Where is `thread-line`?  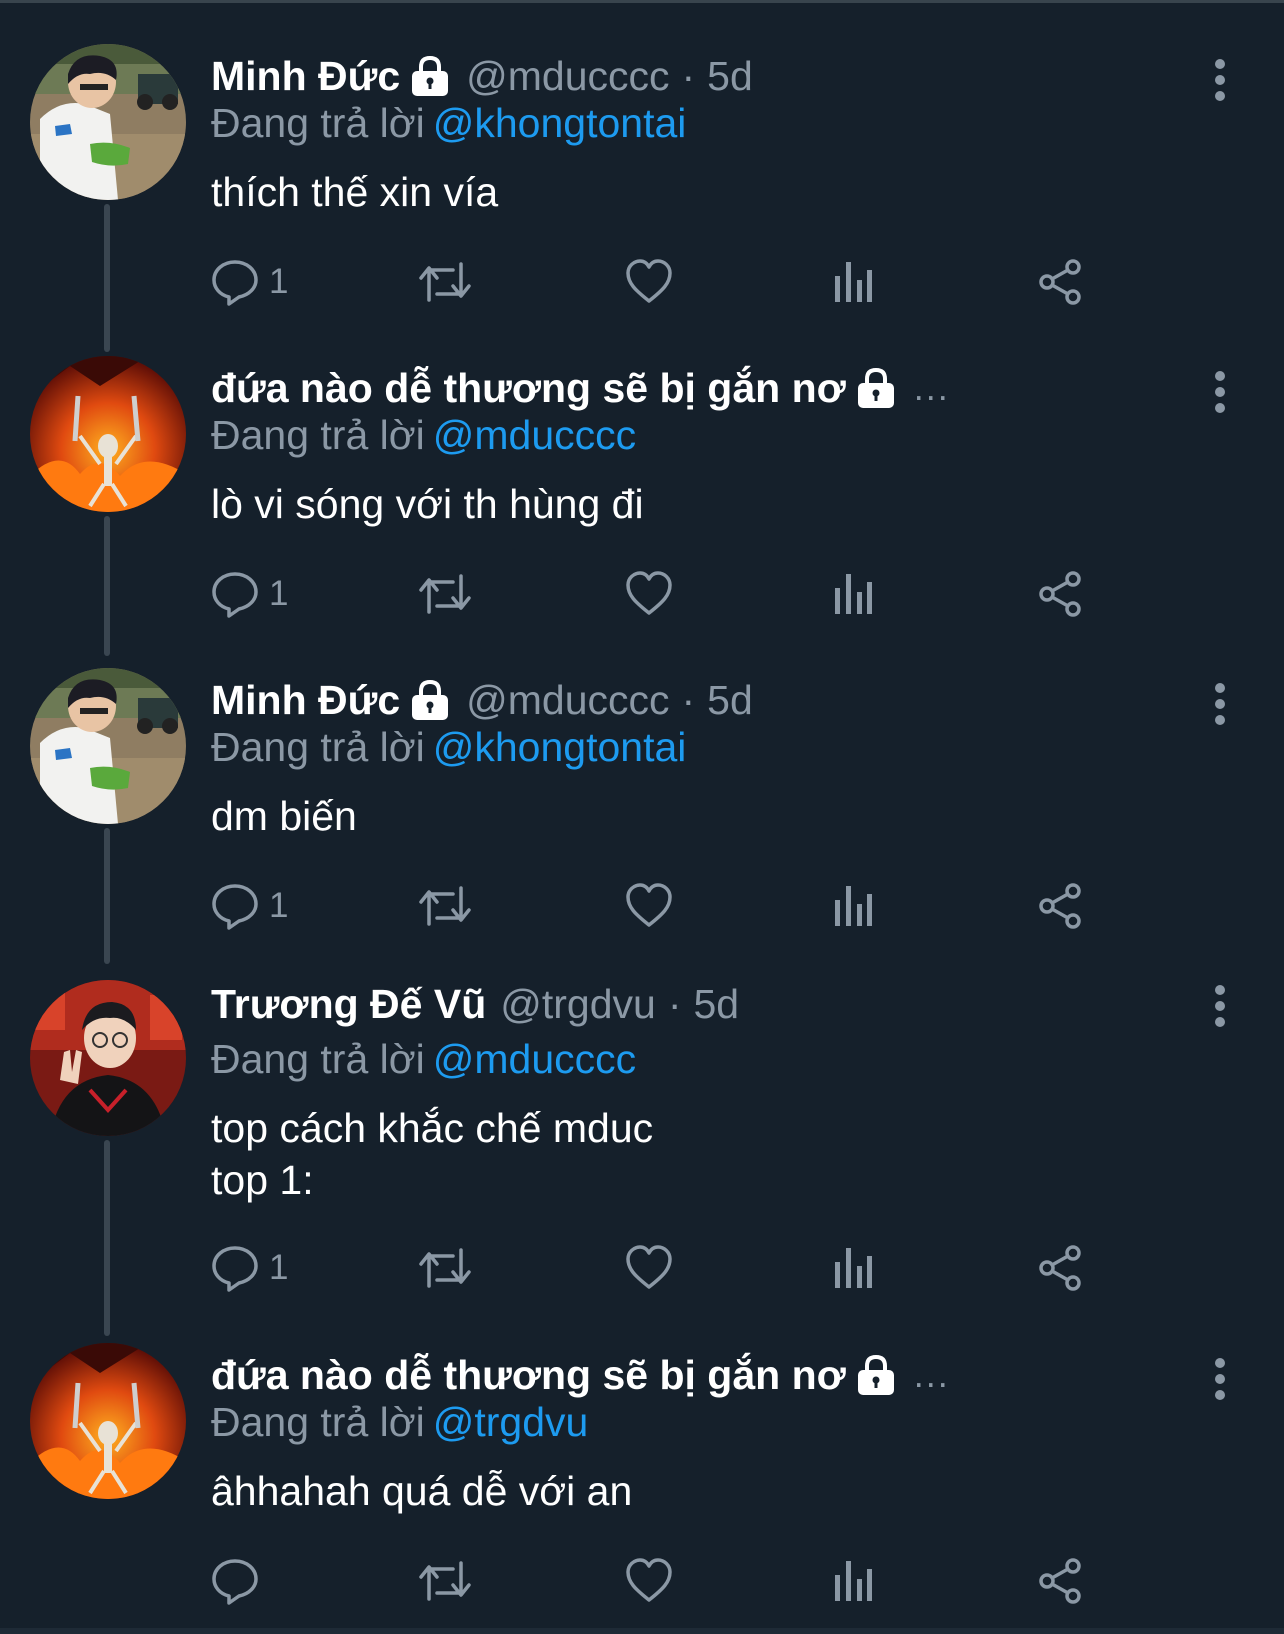 thread-line is located at coordinates (107, 586).